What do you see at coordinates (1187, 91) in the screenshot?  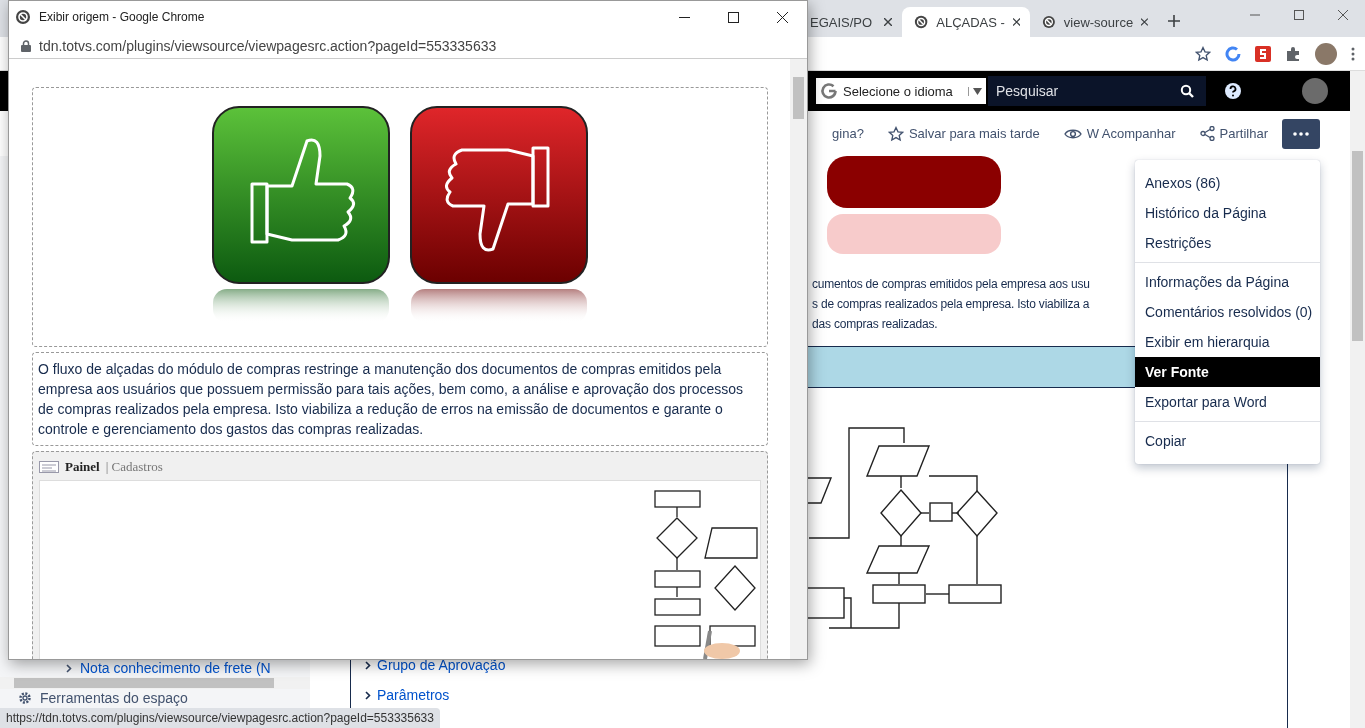 I see `search-icon` at bounding box center [1187, 91].